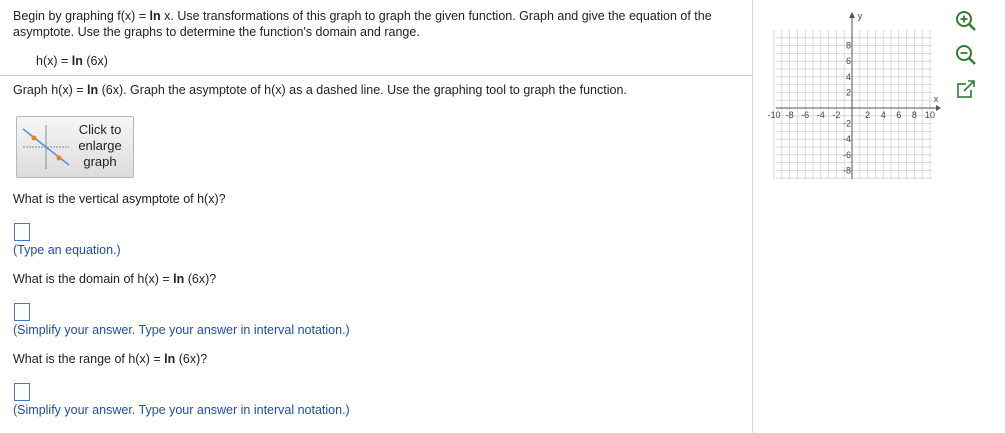 This screenshot has height=433, width=1005. What do you see at coordinates (376, 75) in the screenshot?
I see `section-divider` at bounding box center [376, 75].